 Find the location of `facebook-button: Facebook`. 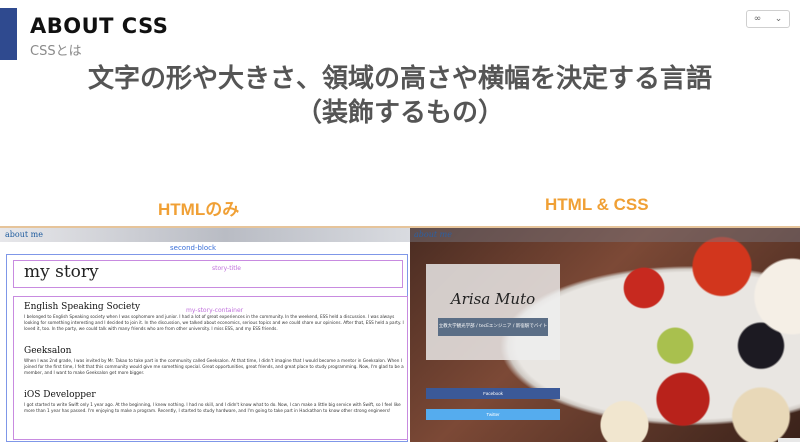

facebook-button: Facebook is located at coordinates (493, 393).